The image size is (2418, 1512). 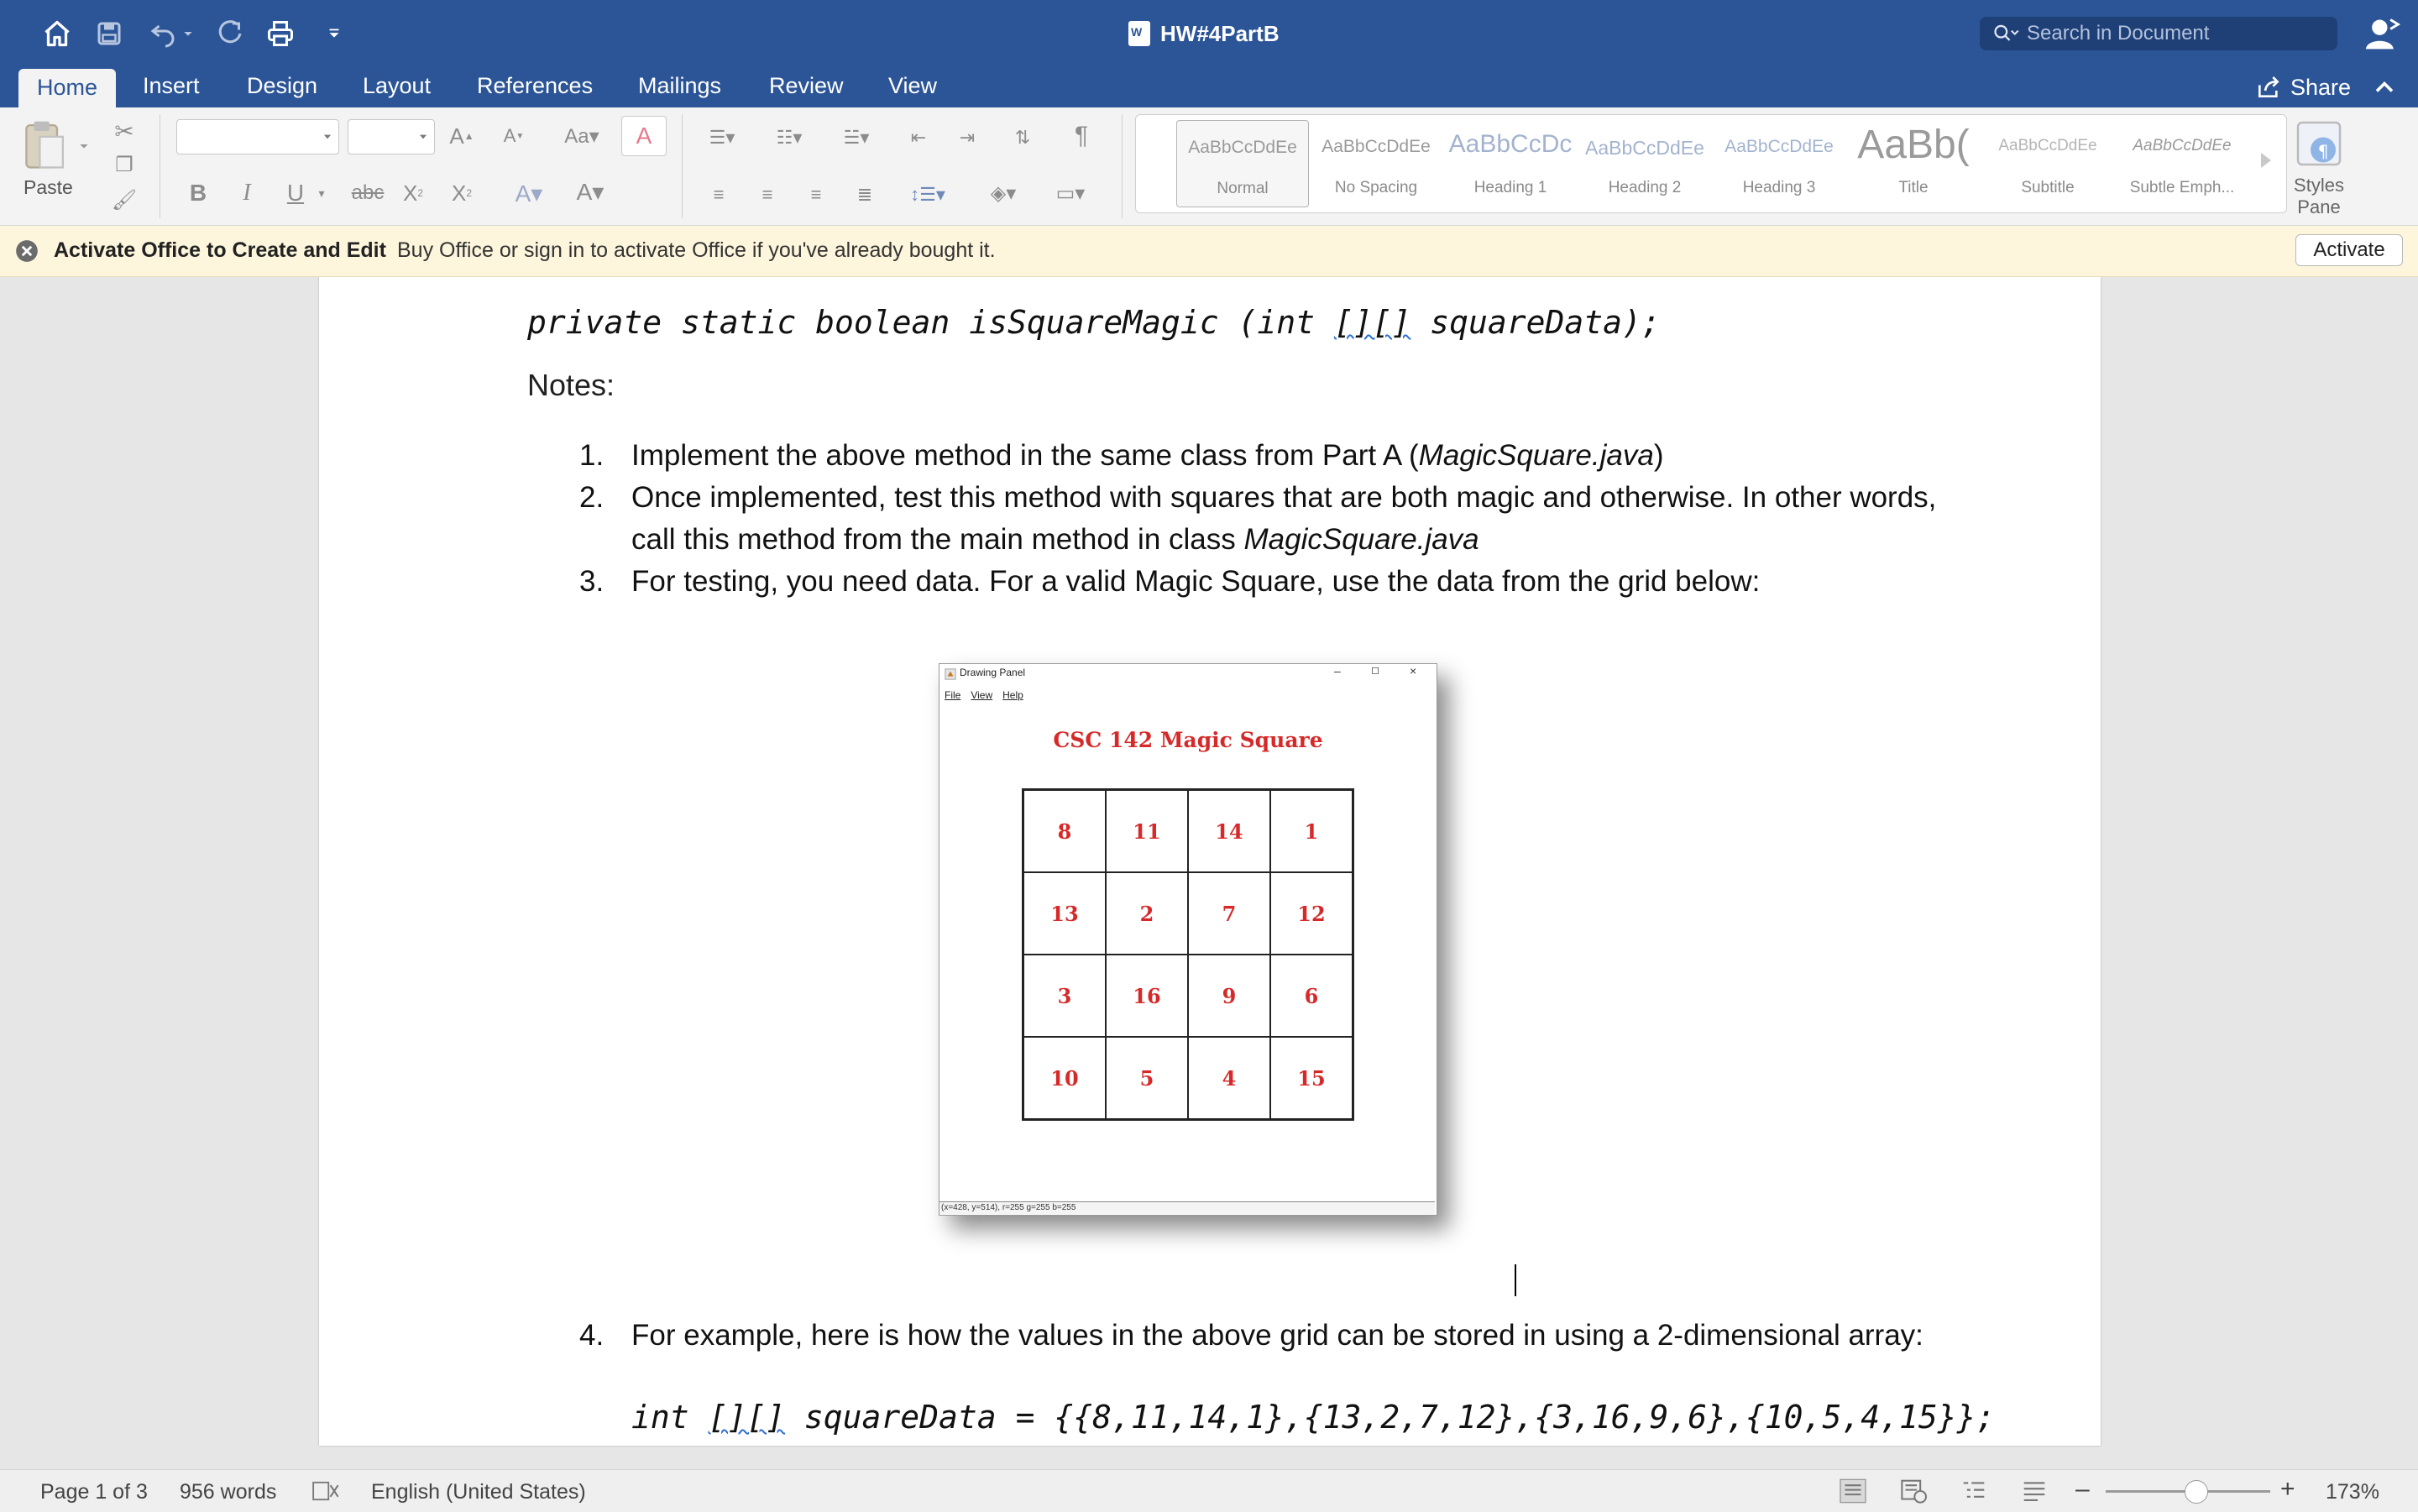 I want to click on increase-indent-icon: ⇥, so click(x=967, y=137).